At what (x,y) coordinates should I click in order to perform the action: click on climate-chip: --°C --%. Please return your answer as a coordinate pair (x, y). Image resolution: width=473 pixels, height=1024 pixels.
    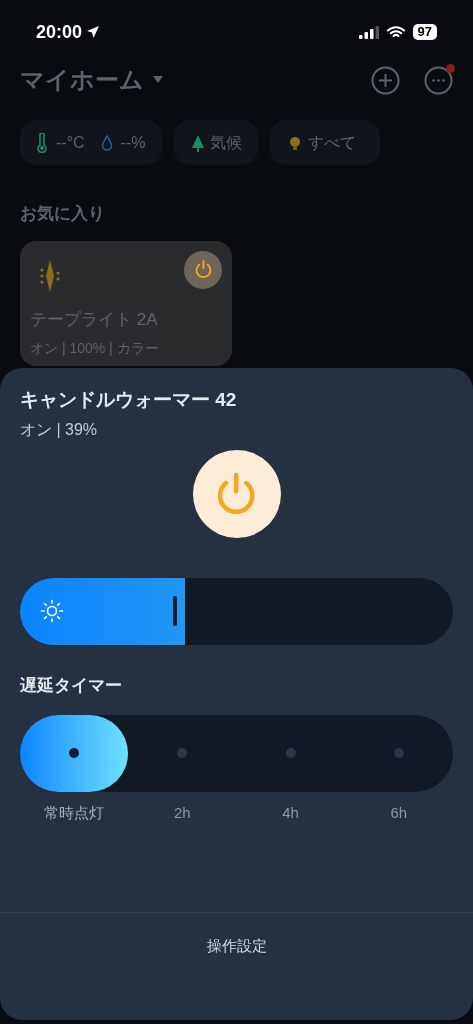
    Looking at the image, I should click on (91, 142).